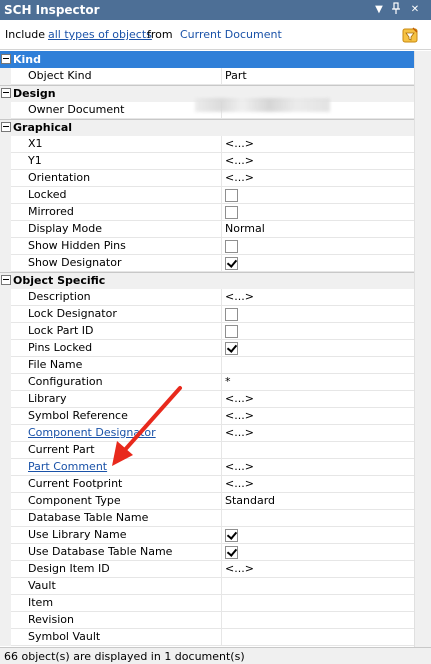 This screenshot has width=431, height=664. What do you see at coordinates (117, 399) in the screenshot?
I see `property-name: Library` at bounding box center [117, 399].